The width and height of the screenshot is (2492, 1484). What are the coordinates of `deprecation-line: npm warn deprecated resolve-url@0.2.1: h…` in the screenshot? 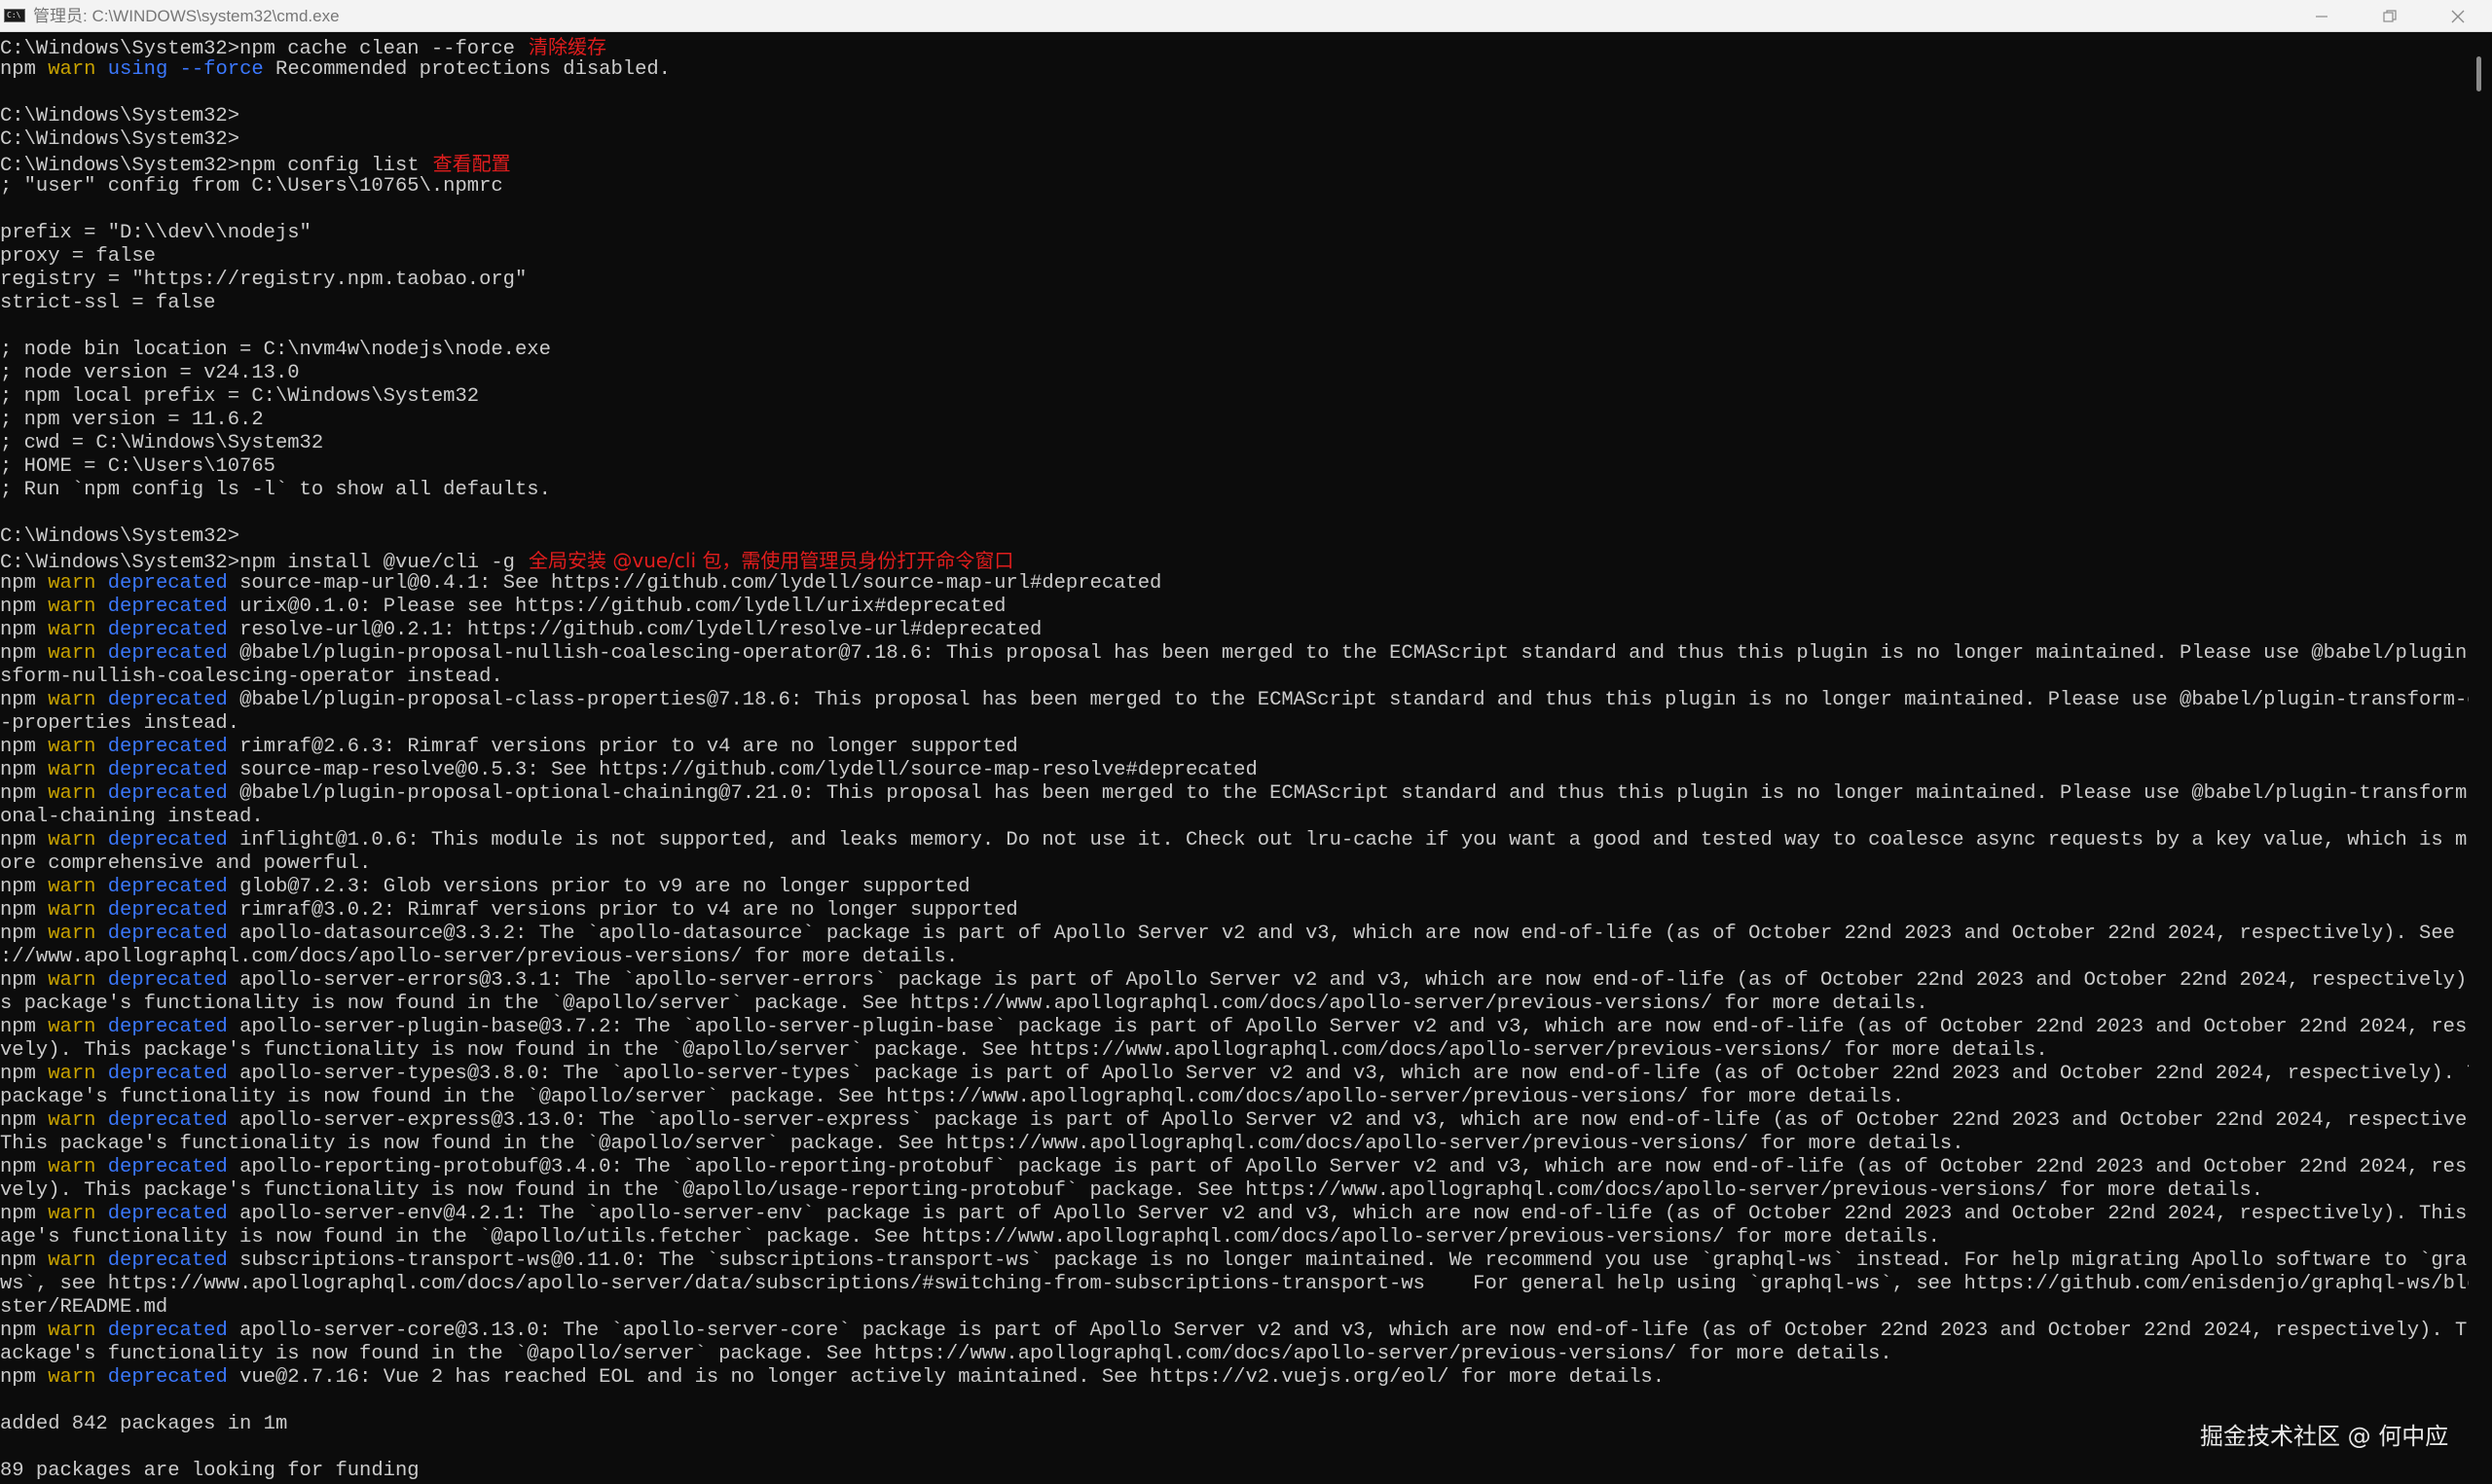 It's located at (1234, 630).